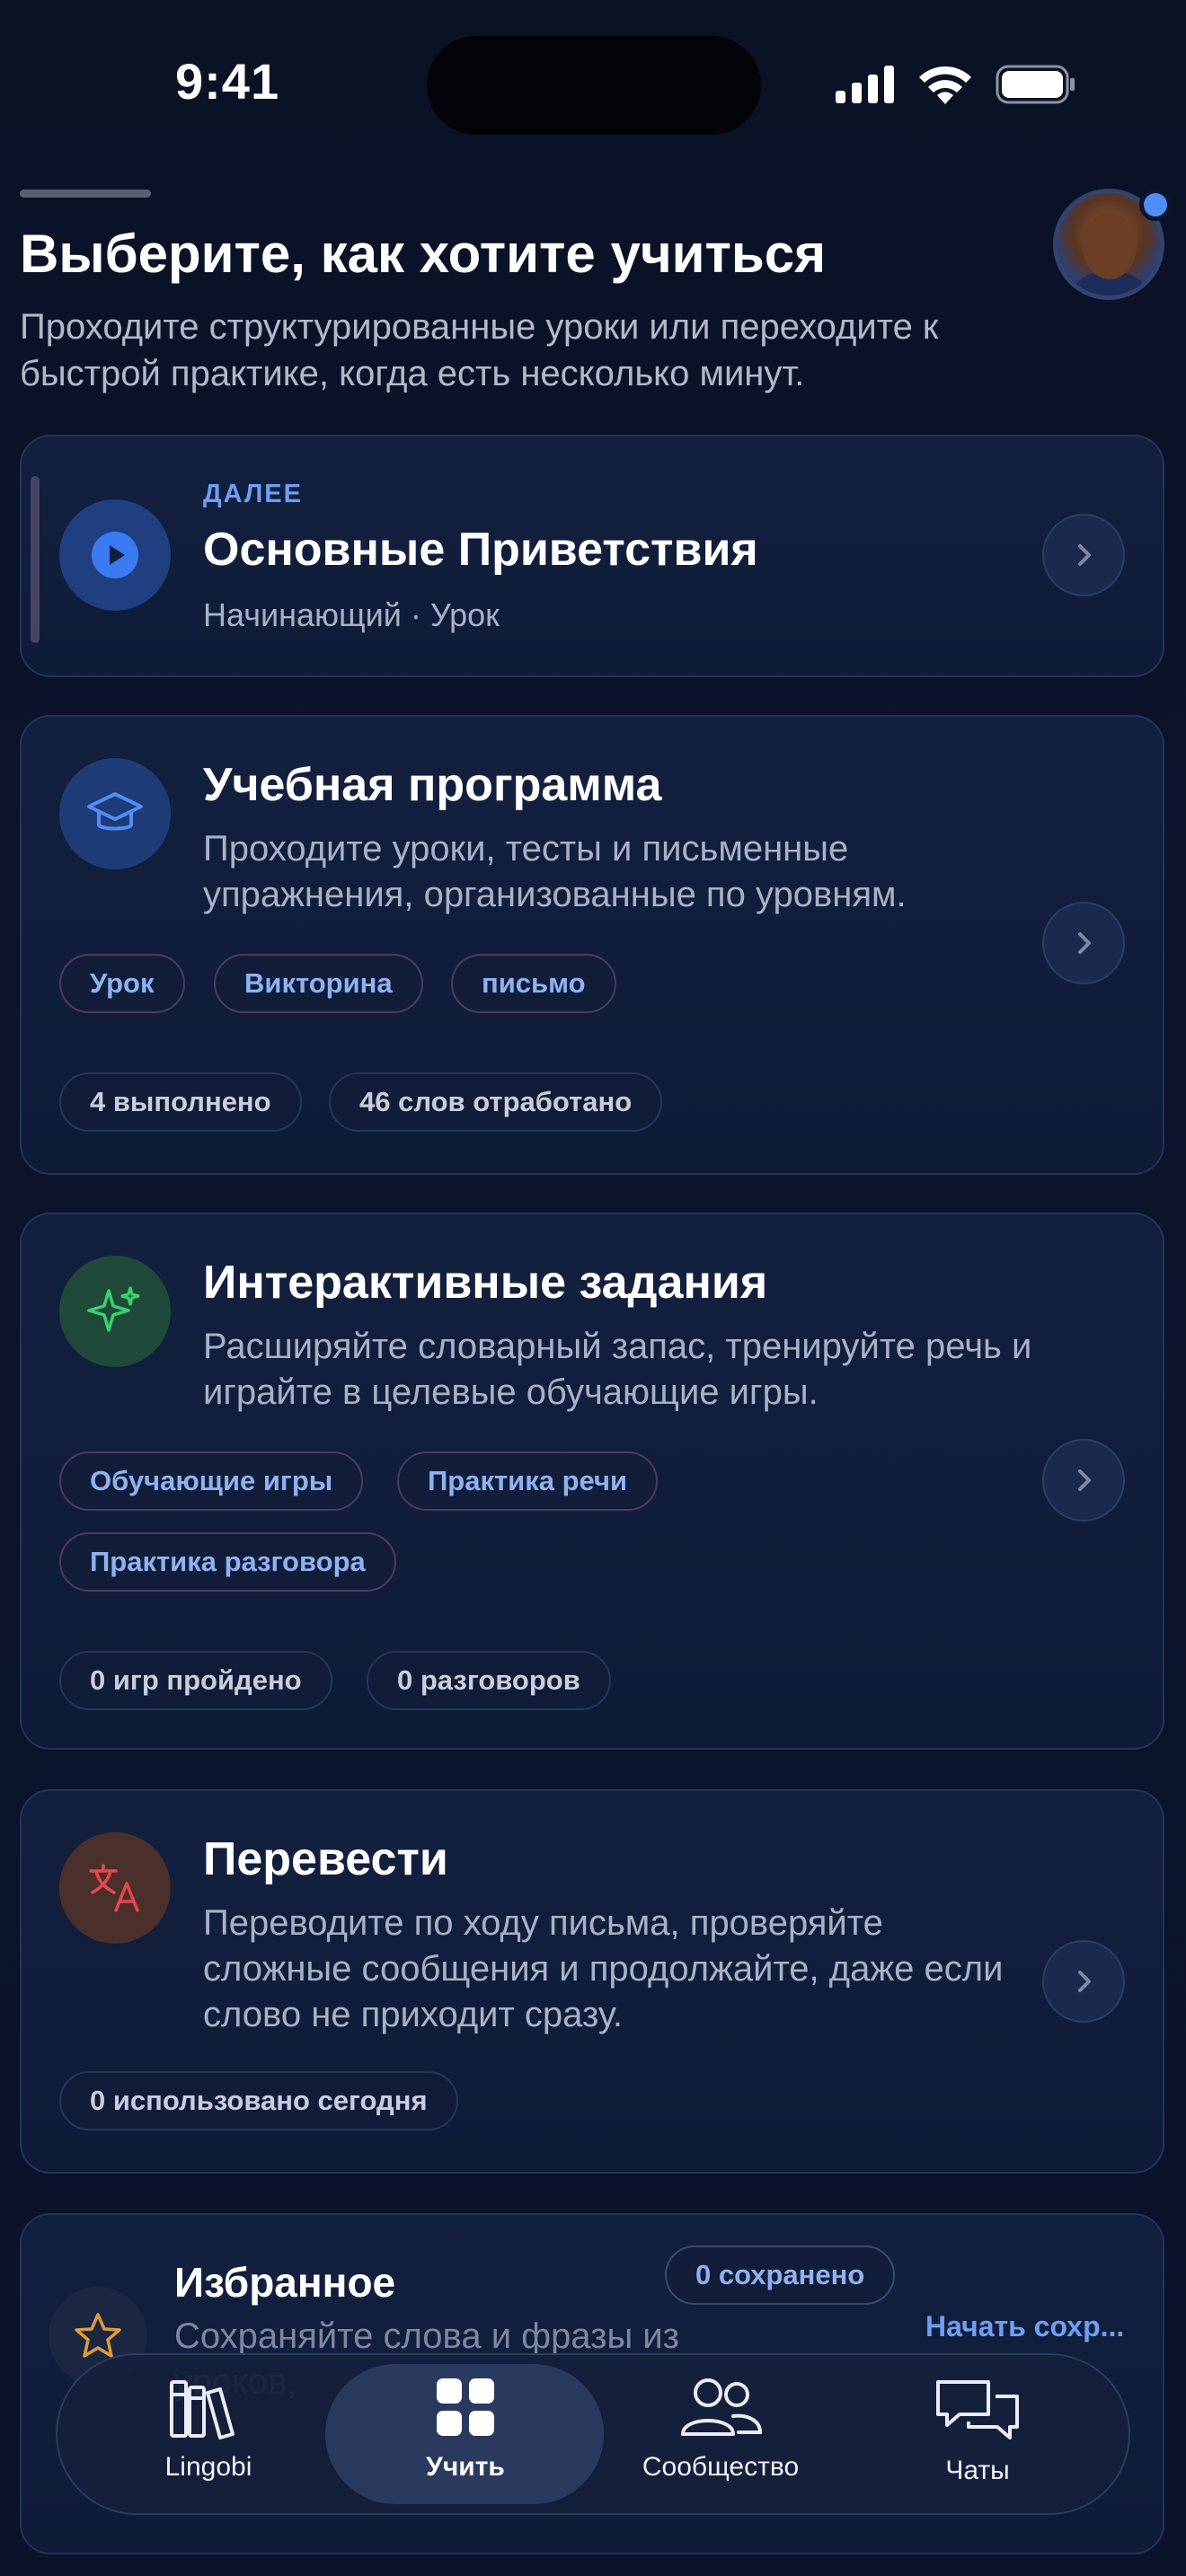  Describe the element at coordinates (325, 1859) in the screenshot. I see `translate-title: Перевести` at that location.